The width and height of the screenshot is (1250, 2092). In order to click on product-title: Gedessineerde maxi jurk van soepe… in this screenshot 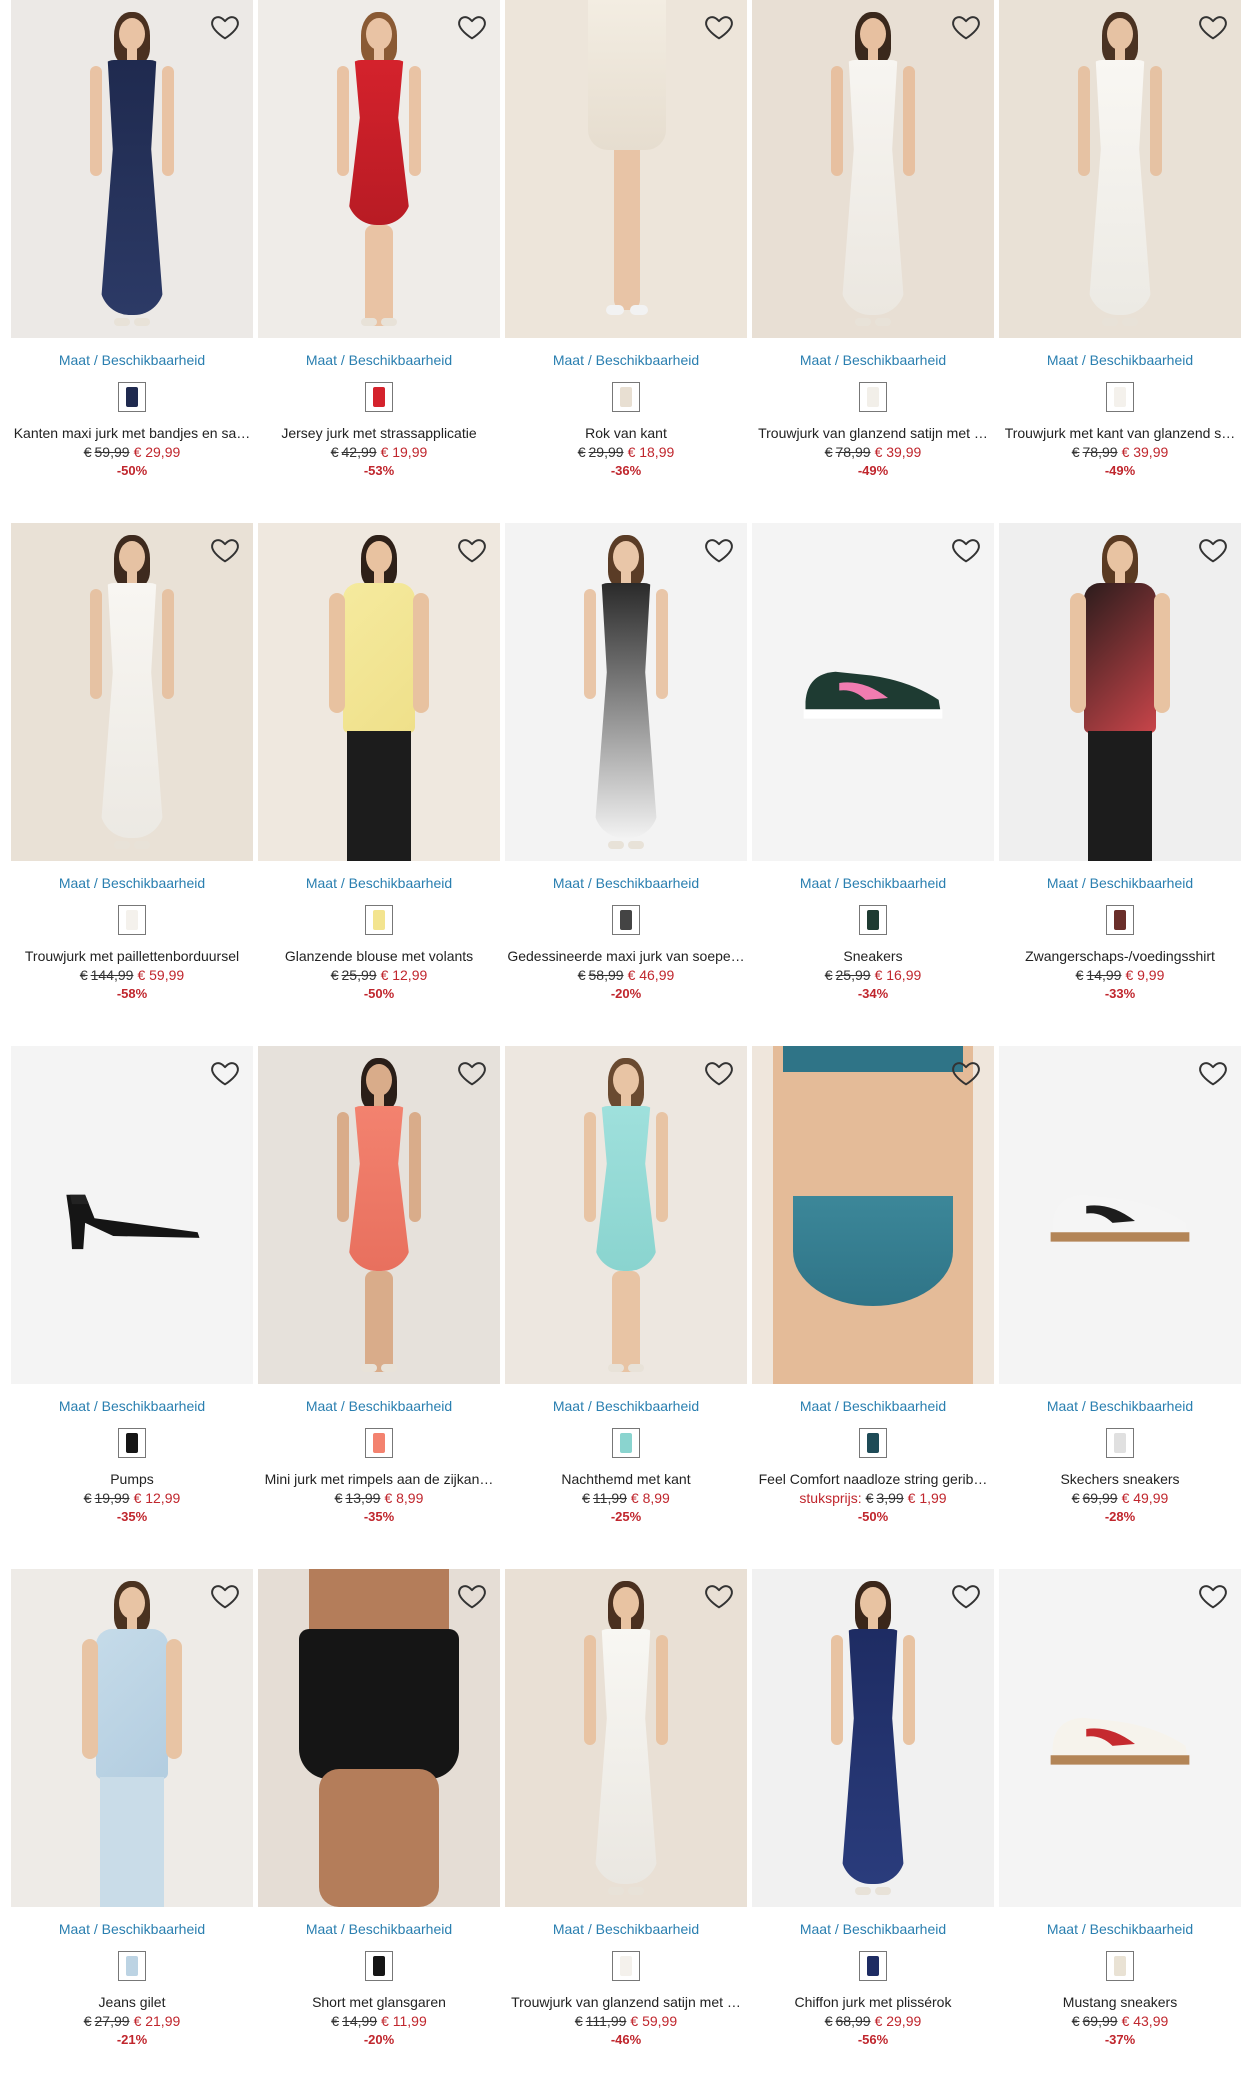, I will do `click(626, 956)`.